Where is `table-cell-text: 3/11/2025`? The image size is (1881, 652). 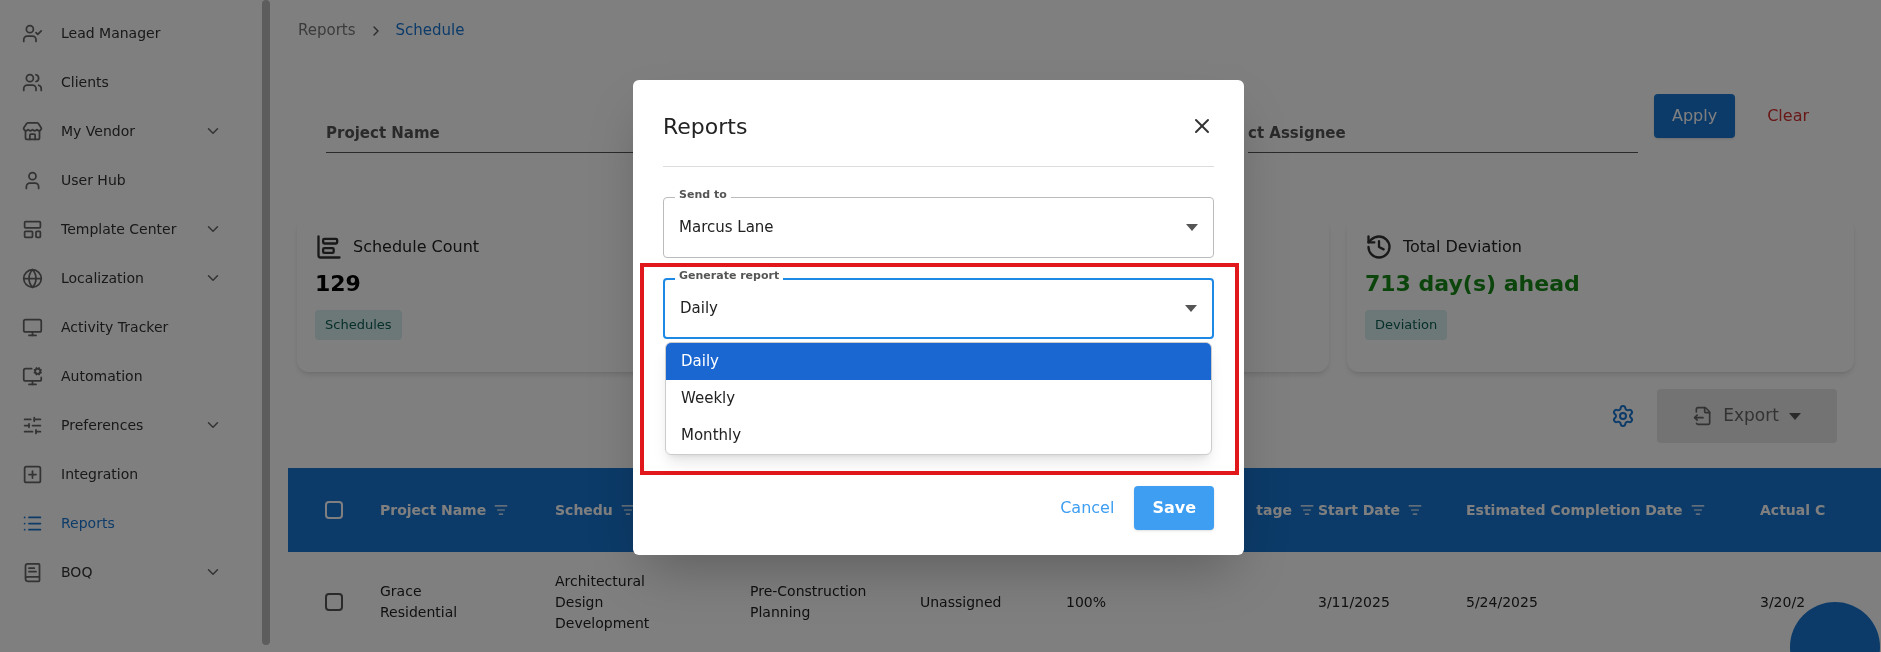
table-cell-text: 3/11/2025 is located at coordinates (1354, 602).